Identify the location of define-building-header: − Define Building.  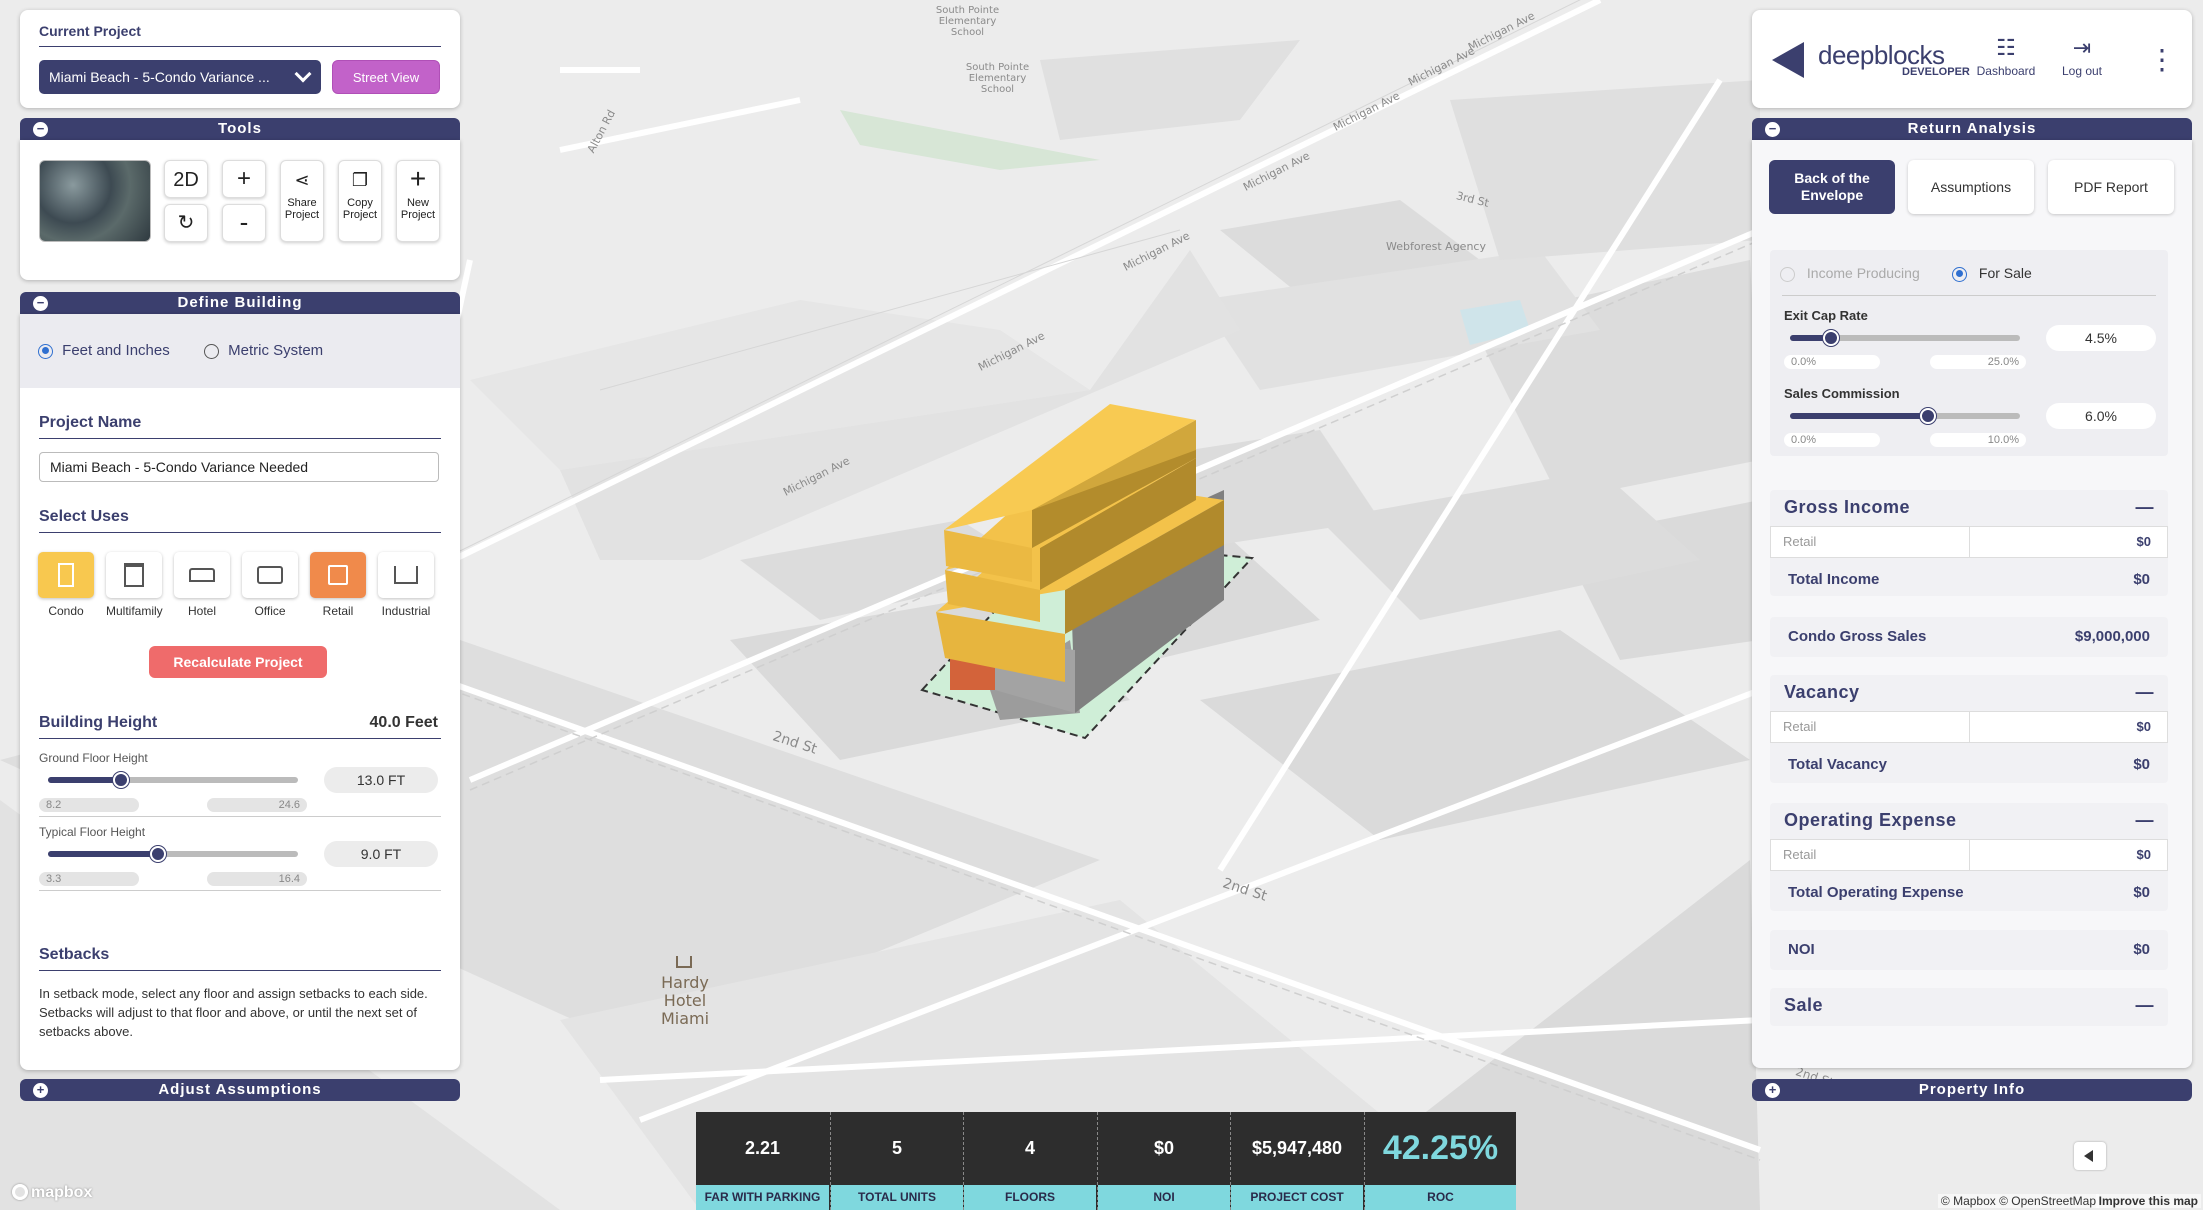
(240, 303).